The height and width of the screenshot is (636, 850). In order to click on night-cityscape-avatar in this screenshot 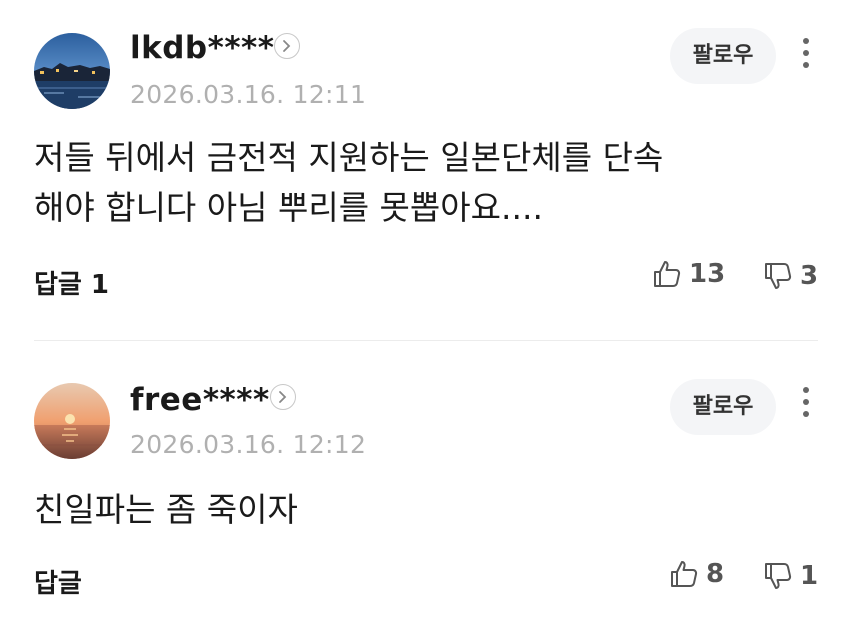, I will do `click(72, 71)`.